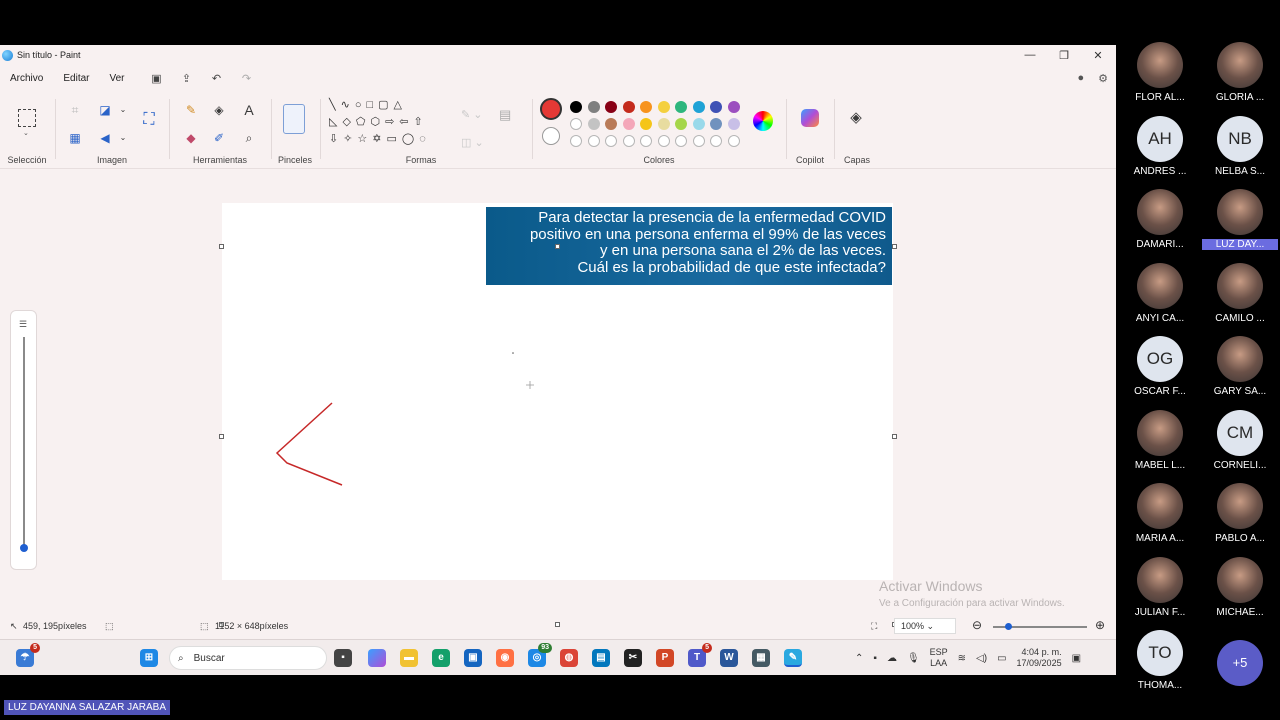 This screenshot has width=1280, height=720. I want to click on task-view-icon: ▪, so click(343, 658).